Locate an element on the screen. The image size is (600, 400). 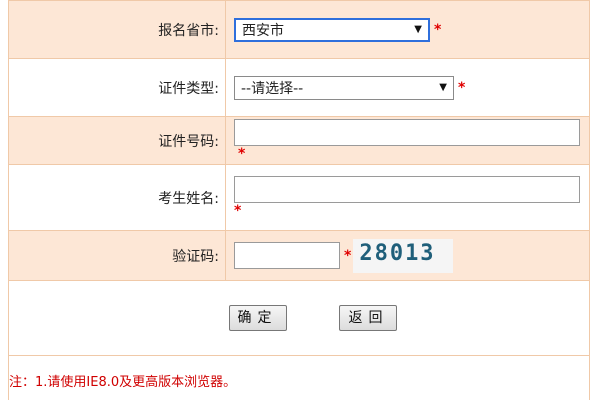
name-label: 考生姓名: is located at coordinates (117, 197).